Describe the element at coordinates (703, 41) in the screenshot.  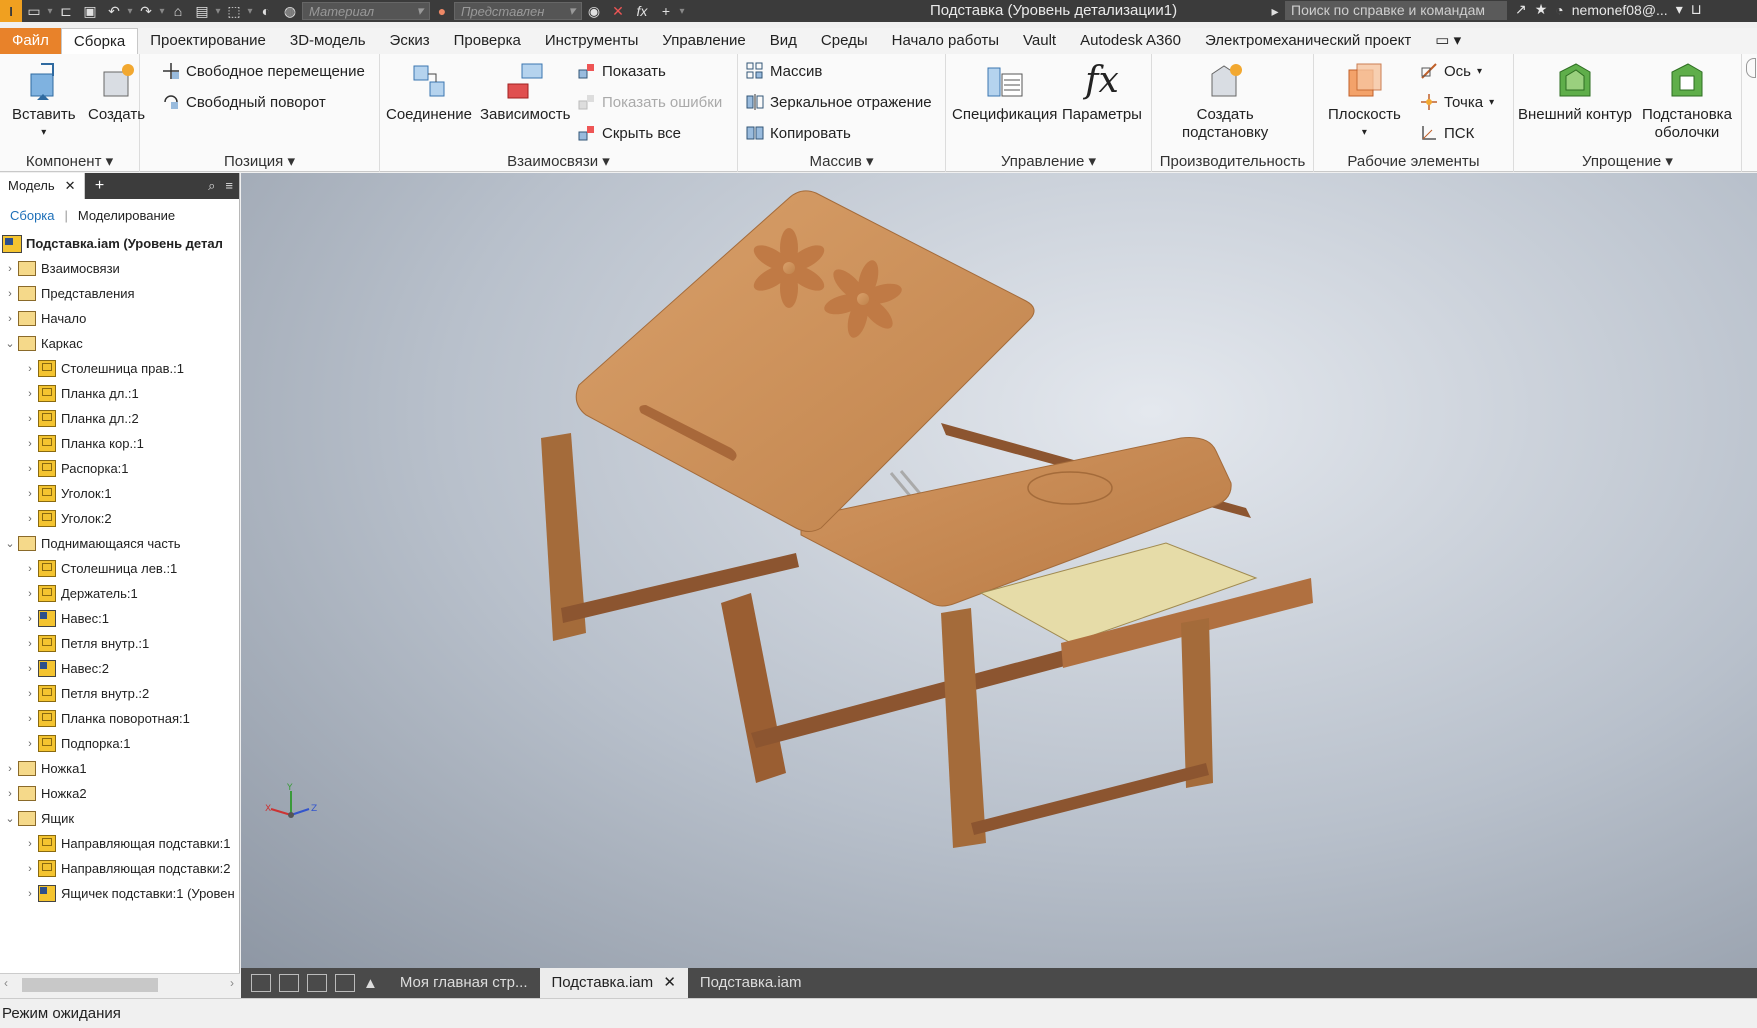
I see `tab-manage: Управление` at that location.